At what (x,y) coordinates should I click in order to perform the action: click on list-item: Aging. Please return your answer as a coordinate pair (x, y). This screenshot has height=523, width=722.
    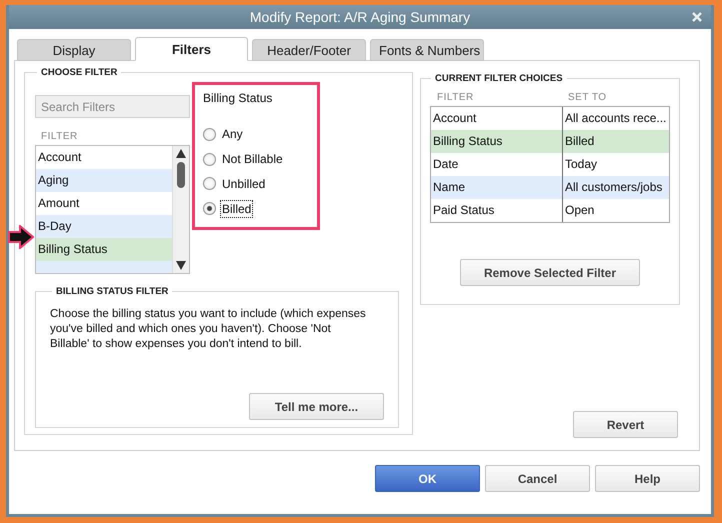
    Looking at the image, I should click on (104, 180).